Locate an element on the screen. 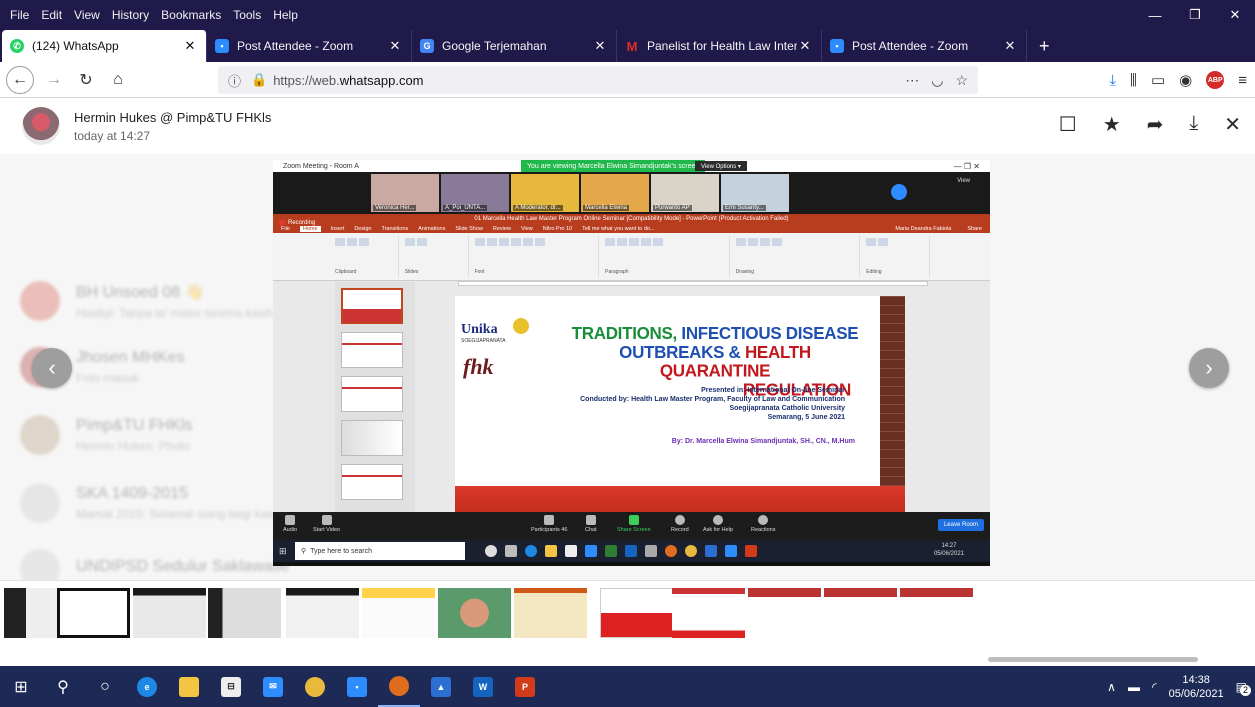 The image size is (1255, 707). tab-gmail-panelist: M Panelist for Health Law Internat ✕ is located at coordinates (719, 46).